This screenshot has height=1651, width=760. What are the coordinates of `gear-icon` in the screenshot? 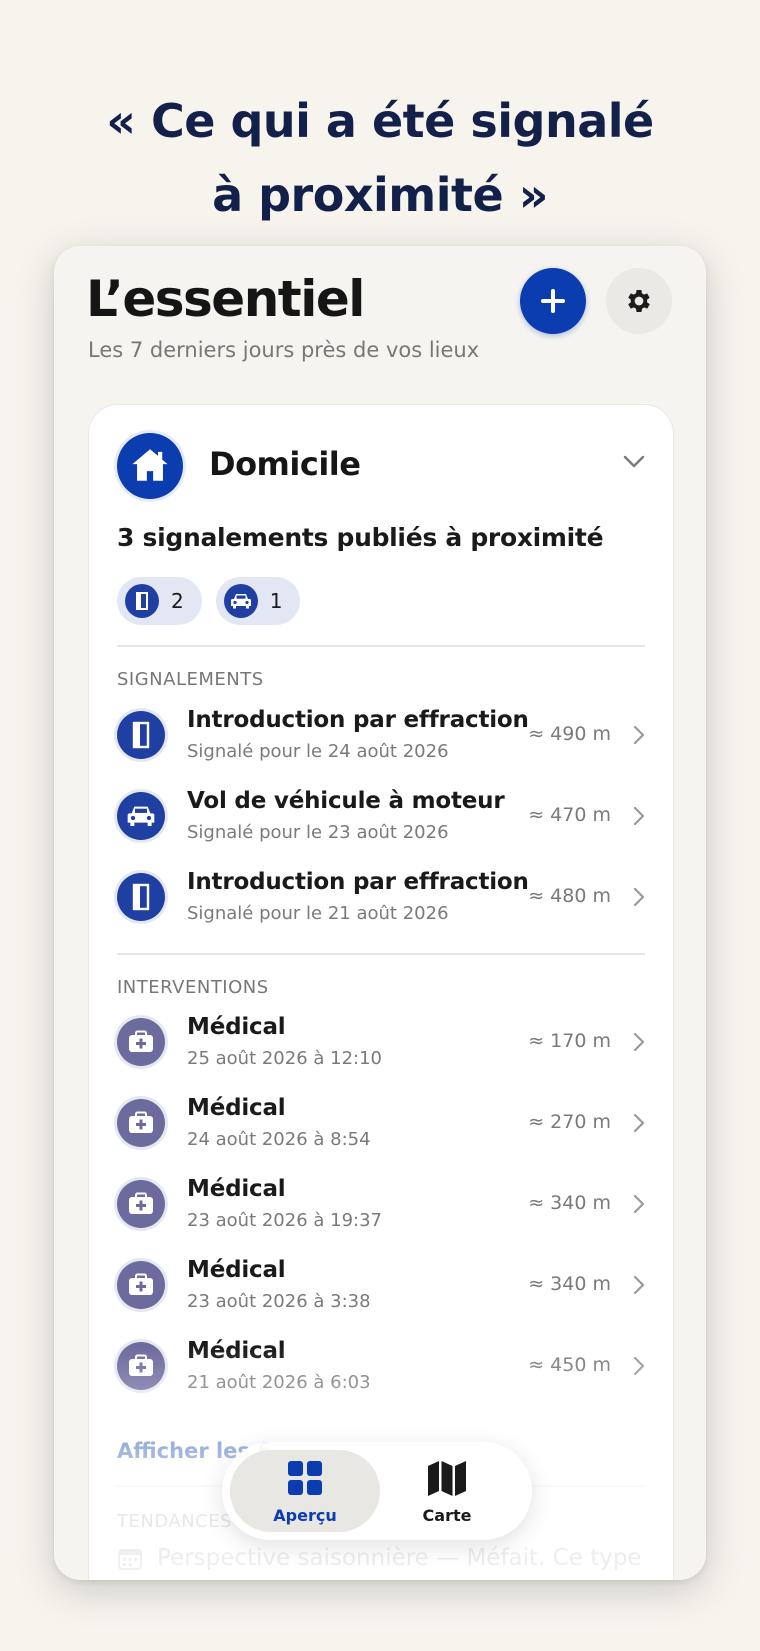 It's located at (639, 301).